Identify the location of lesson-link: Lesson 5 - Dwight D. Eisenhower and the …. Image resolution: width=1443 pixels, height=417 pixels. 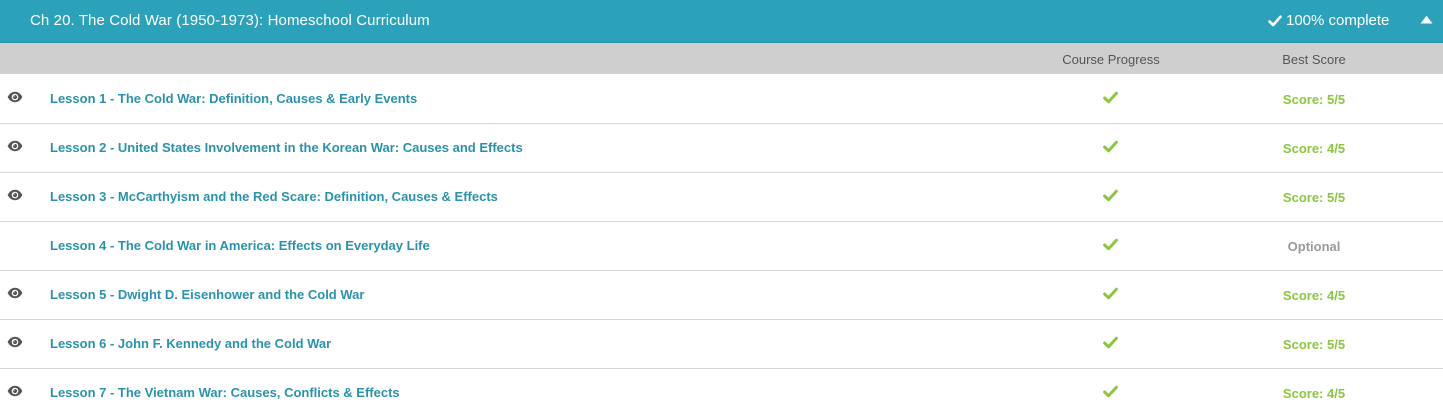
(207, 295).